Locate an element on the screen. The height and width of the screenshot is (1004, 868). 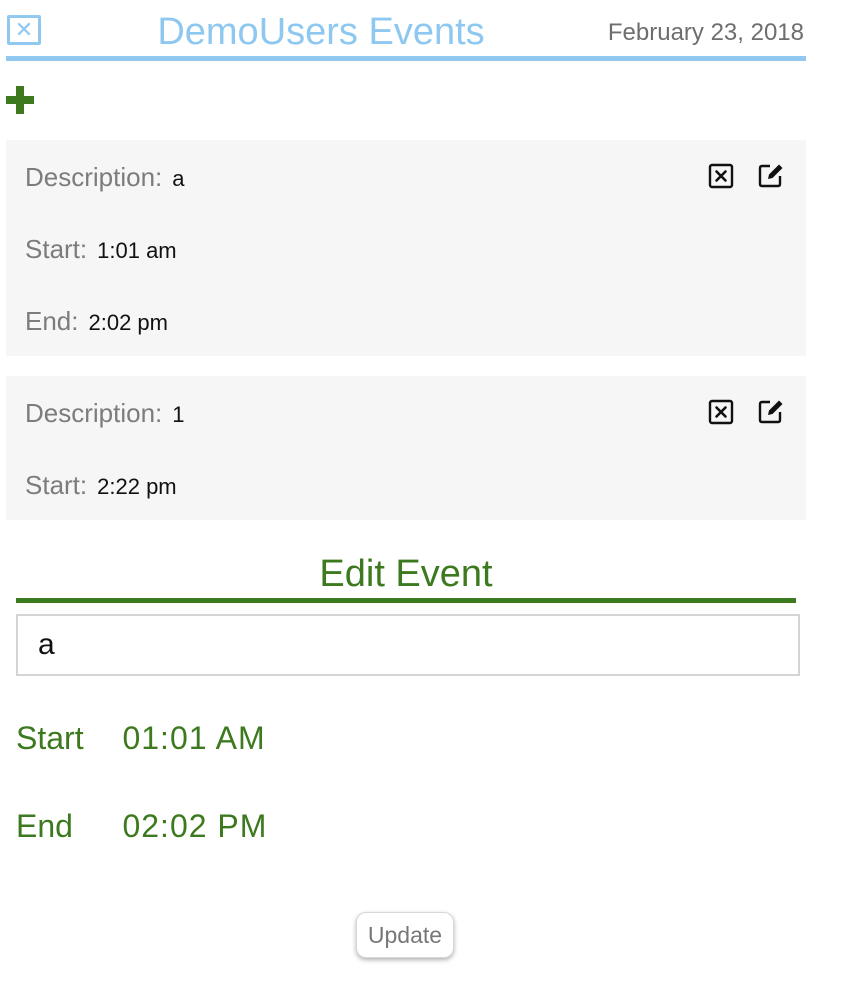
page-title: DemoUsers Events is located at coordinates (321, 32).